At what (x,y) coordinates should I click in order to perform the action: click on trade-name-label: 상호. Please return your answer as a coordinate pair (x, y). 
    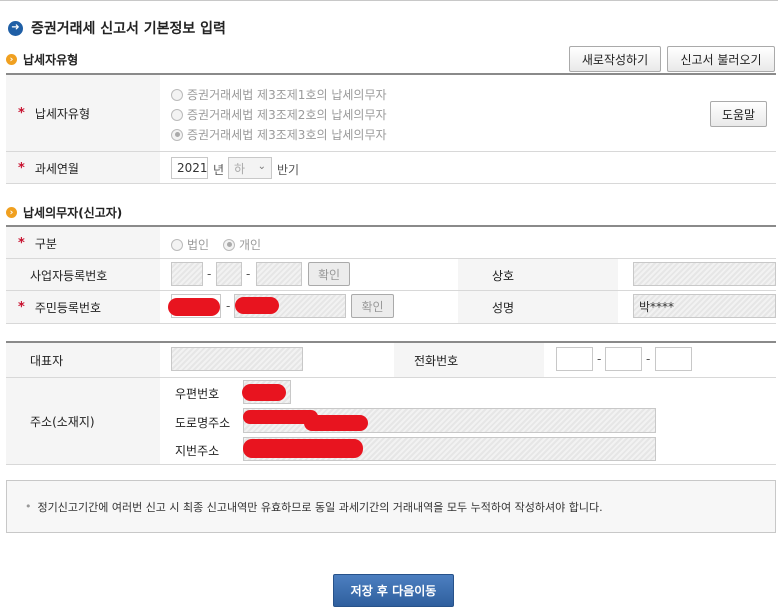
    Looking at the image, I should click on (503, 276).